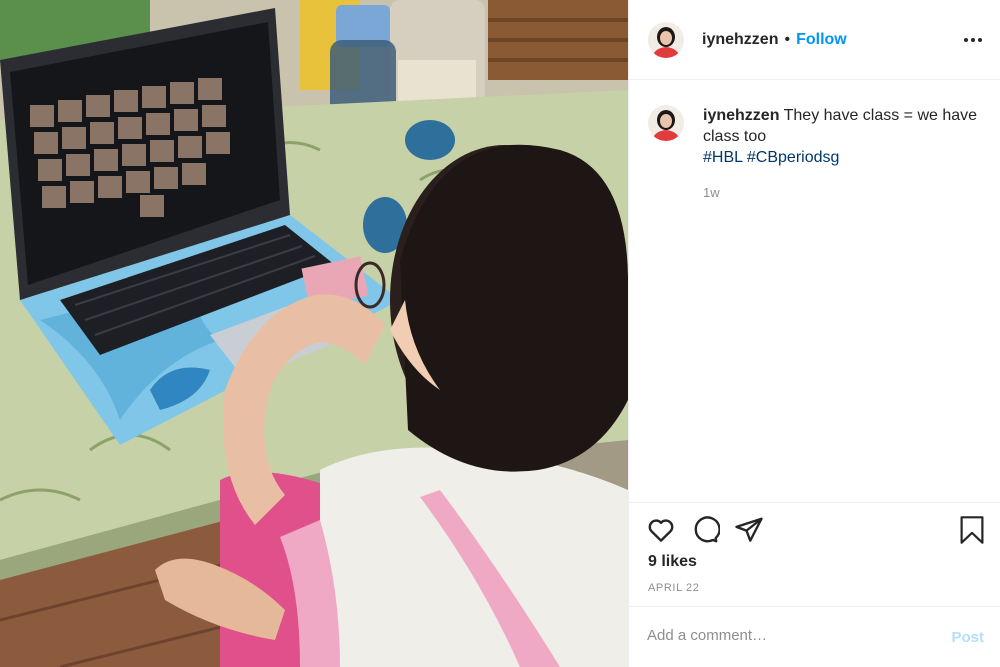  What do you see at coordinates (740, 40) in the screenshot?
I see `author-username: iynehzzen` at bounding box center [740, 40].